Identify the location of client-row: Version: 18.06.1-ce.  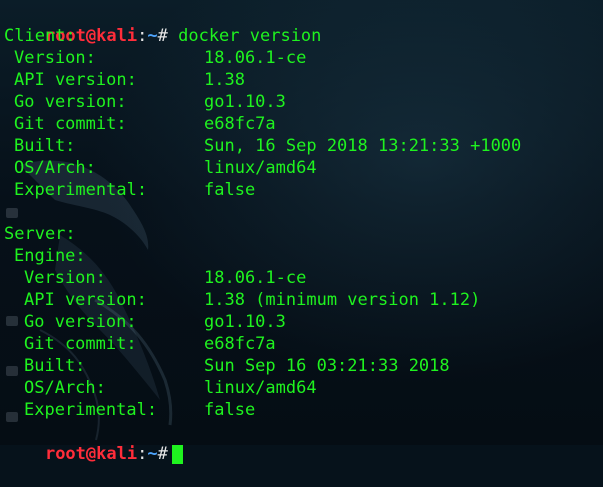
(303, 58).